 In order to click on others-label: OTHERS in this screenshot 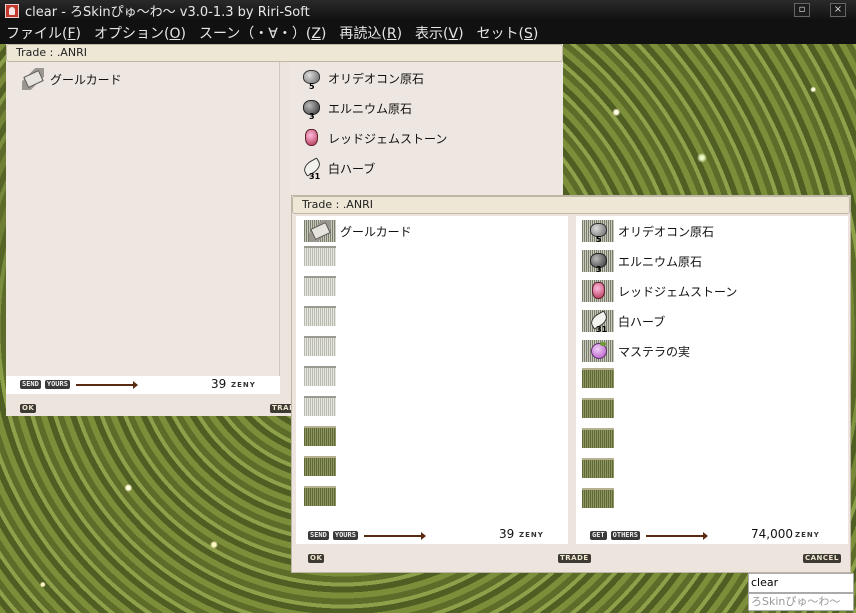, I will do `click(625, 535)`.